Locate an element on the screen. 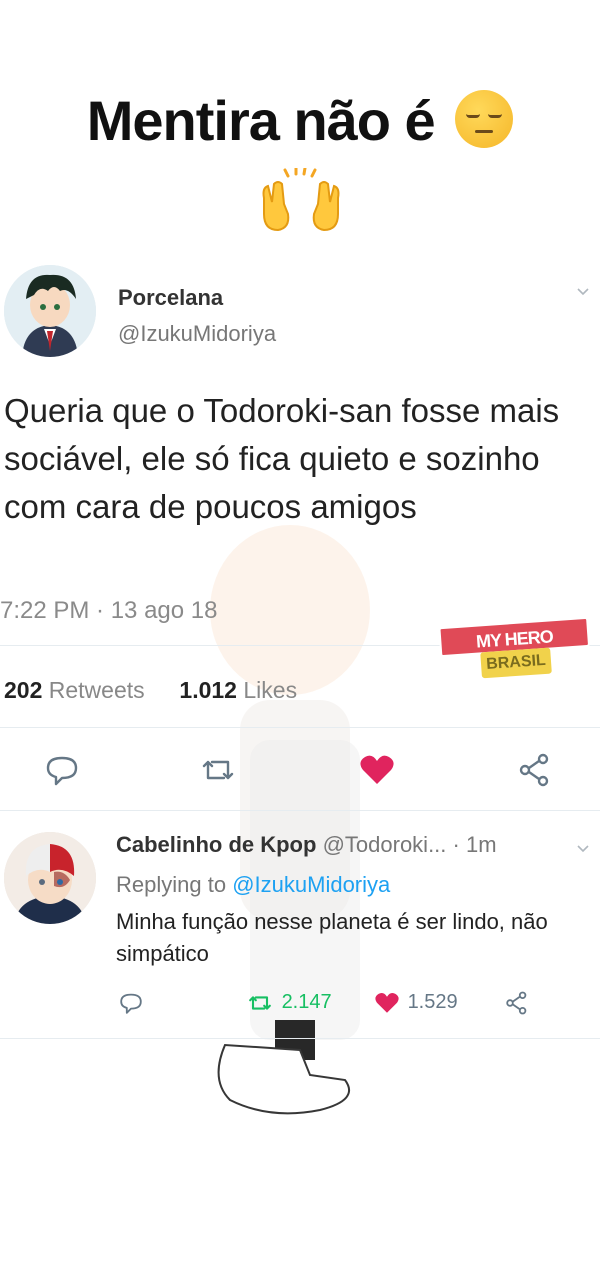 This screenshot has width=600, height=1269. reply-author-name: Cabelinho de Kpop is located at coordinates (216, 844).